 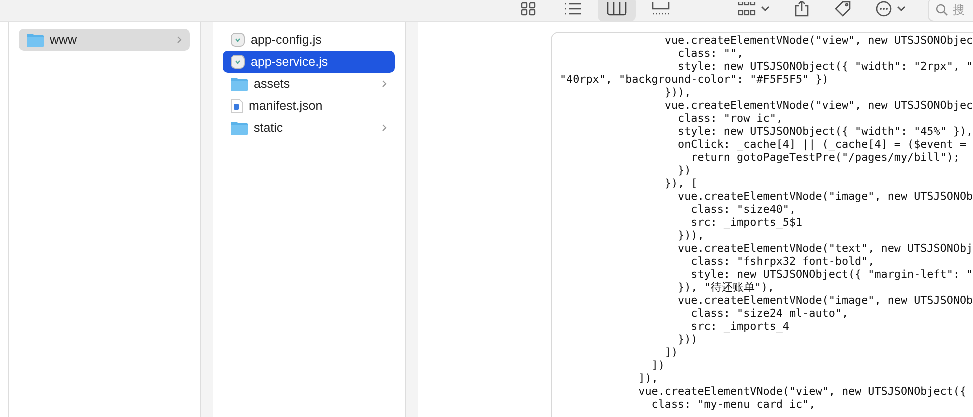 I want to click on columns-icon, so click(x=617, y=9).